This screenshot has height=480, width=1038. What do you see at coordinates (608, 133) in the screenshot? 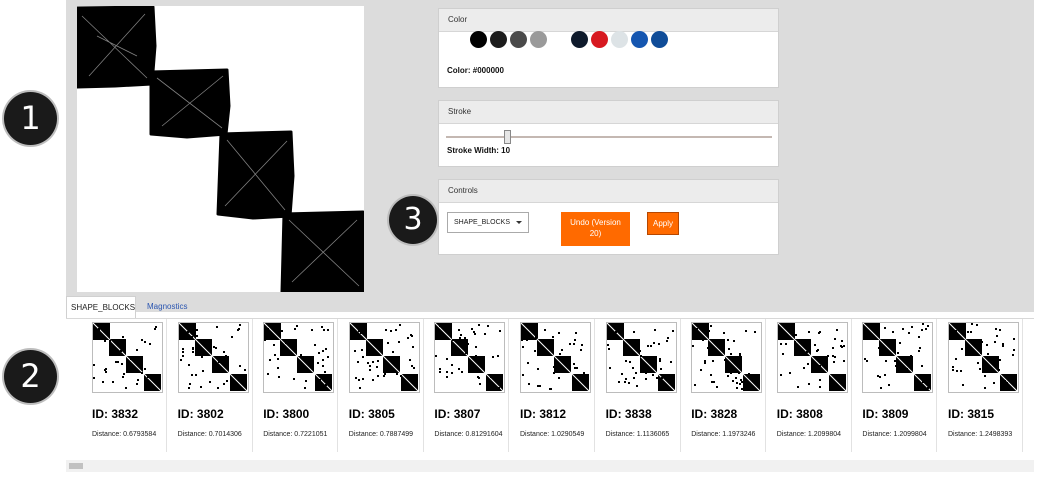
I see `stroke-panel: Stroke` at bounding box center [608, 133].